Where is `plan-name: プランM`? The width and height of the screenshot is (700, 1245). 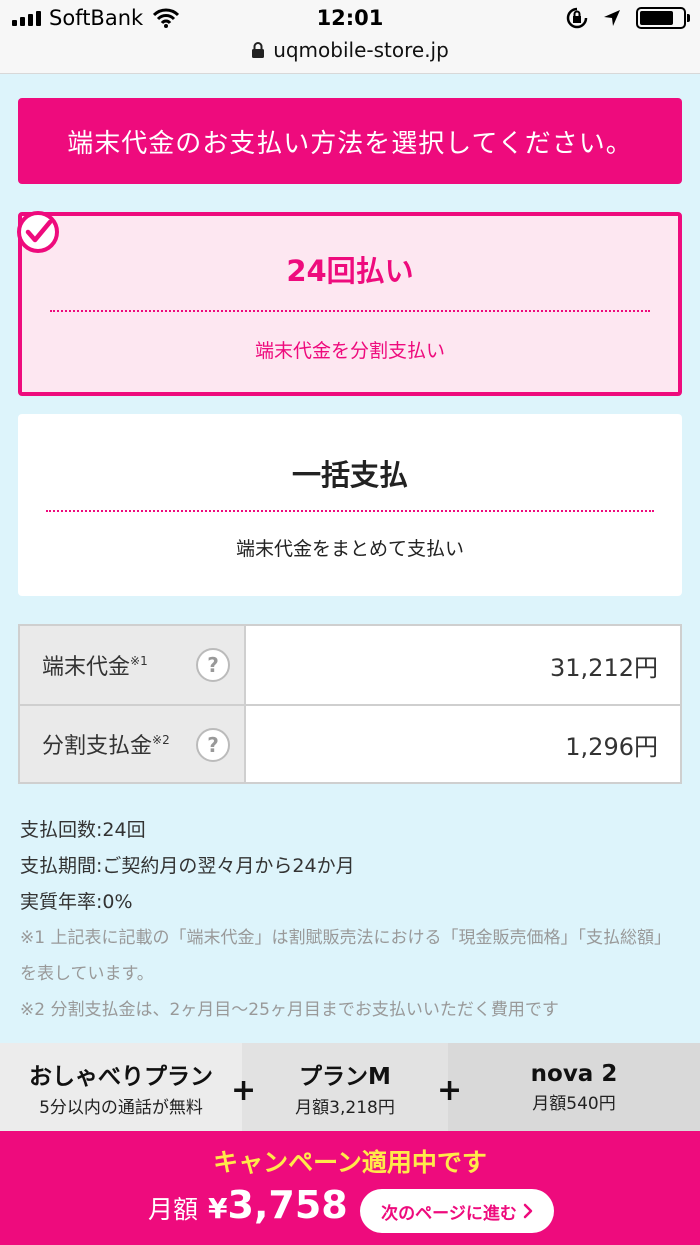 plan-name: プランM is located at coordinates (345, 1076).